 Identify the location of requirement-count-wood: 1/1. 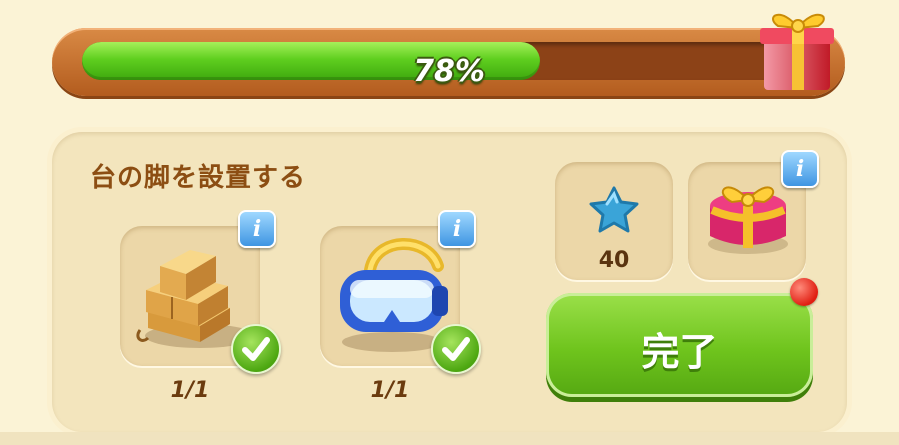
(190, 390).